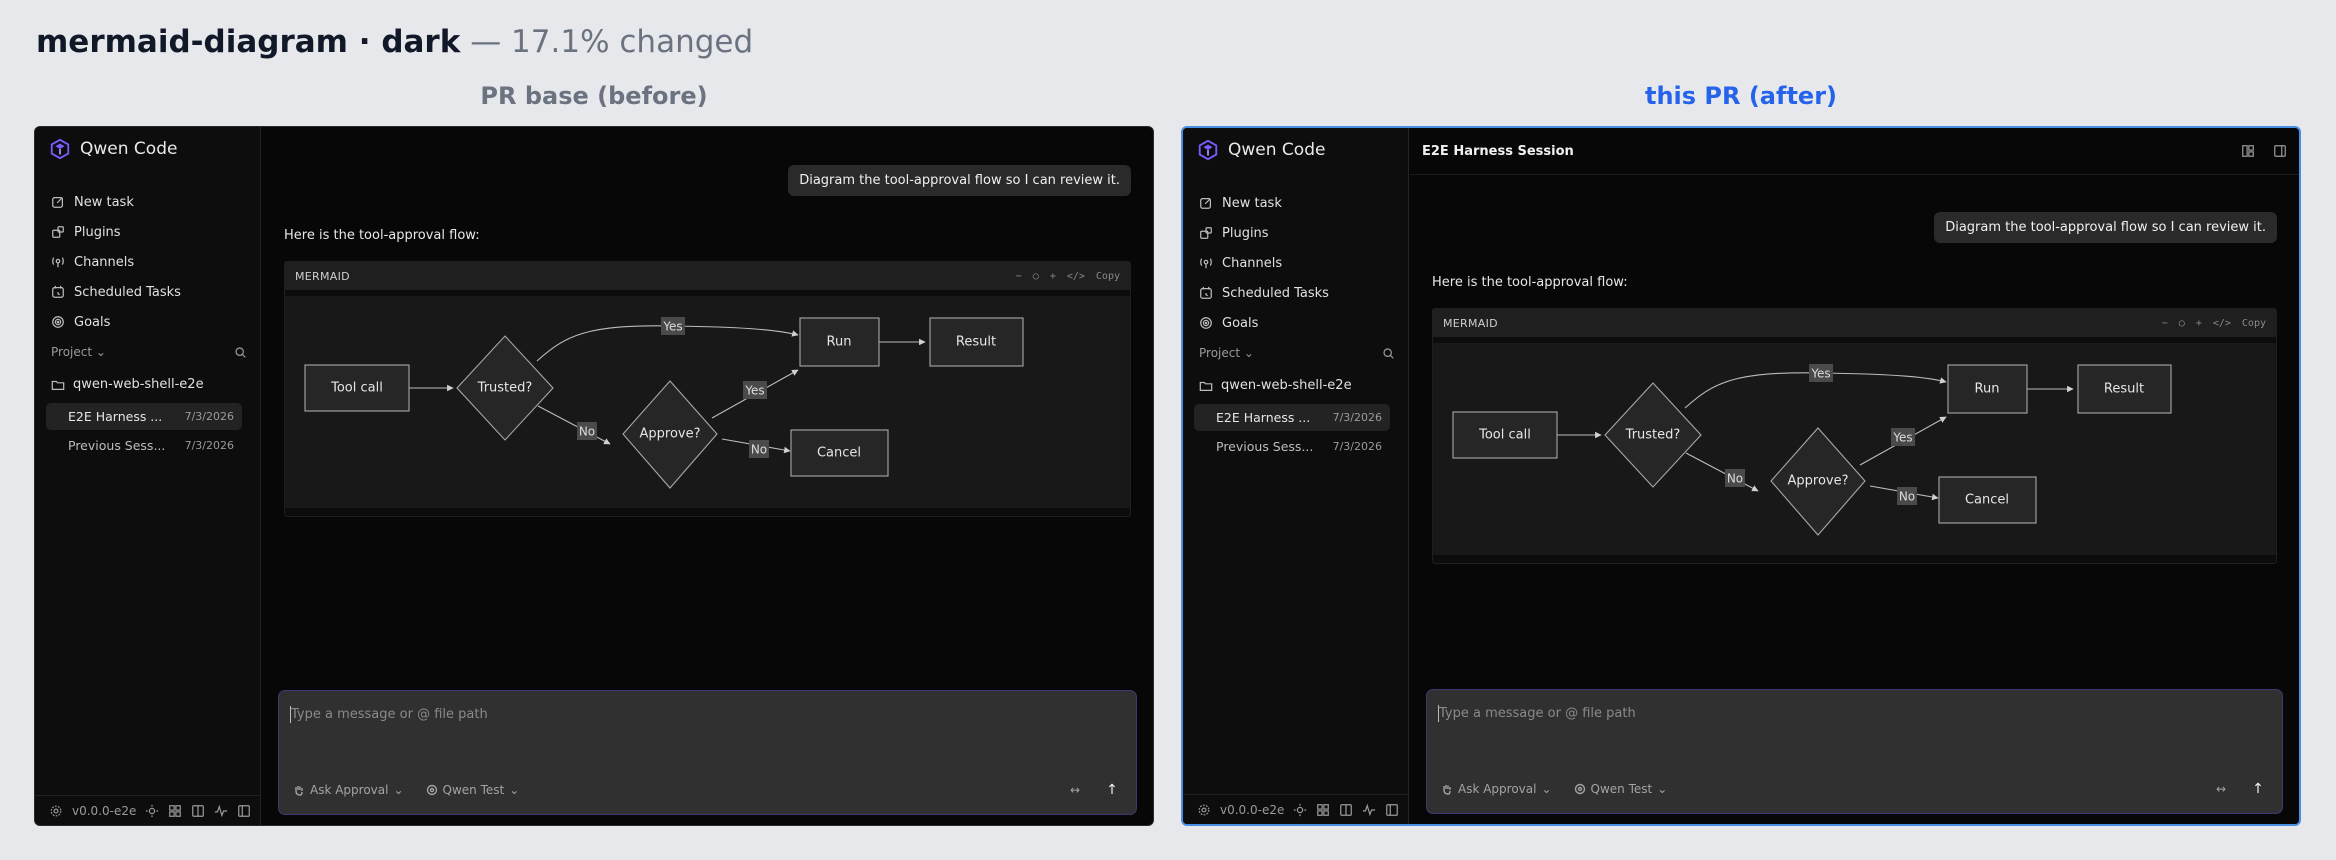  Describe the element at coordinates (2280, 151) in the screenshot. I see `panel-toggle-icon` at that location.